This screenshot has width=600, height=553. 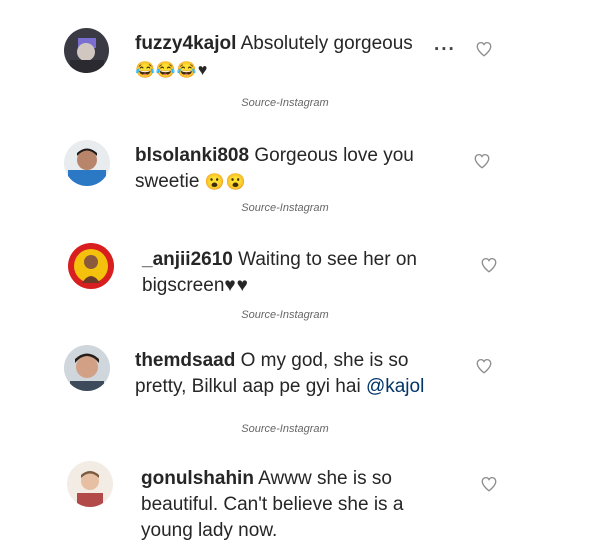 What do you see at coordinates (236, 285) in the screenshot?
I see `comment-emoji: ♥♥` at bounding box center [236, 285].